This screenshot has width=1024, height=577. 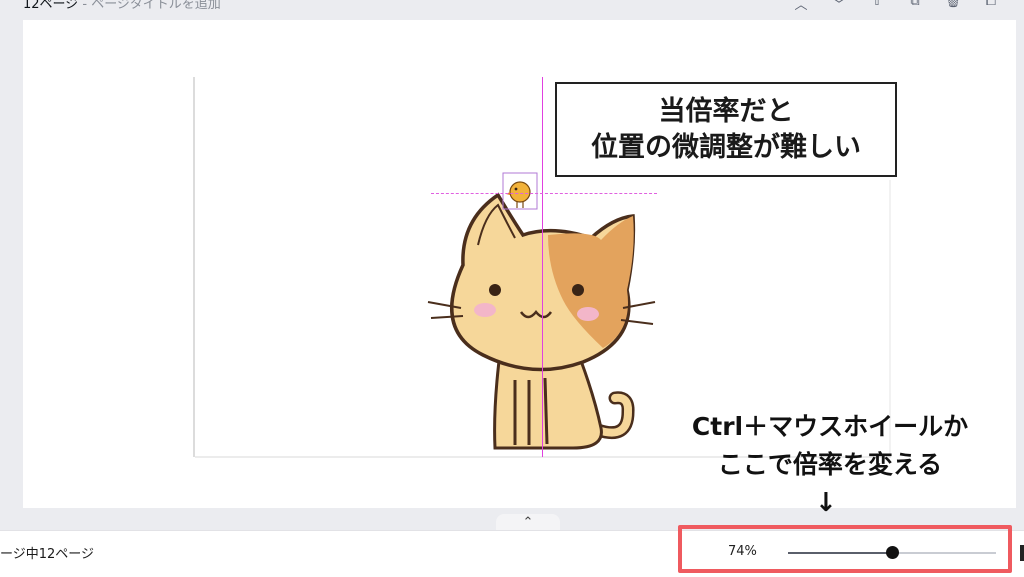 What do you see at coordinates (953, 6) in the screenshot?
I see `delete-page-icon: 🗑︎` at bounding box center [953, 6].